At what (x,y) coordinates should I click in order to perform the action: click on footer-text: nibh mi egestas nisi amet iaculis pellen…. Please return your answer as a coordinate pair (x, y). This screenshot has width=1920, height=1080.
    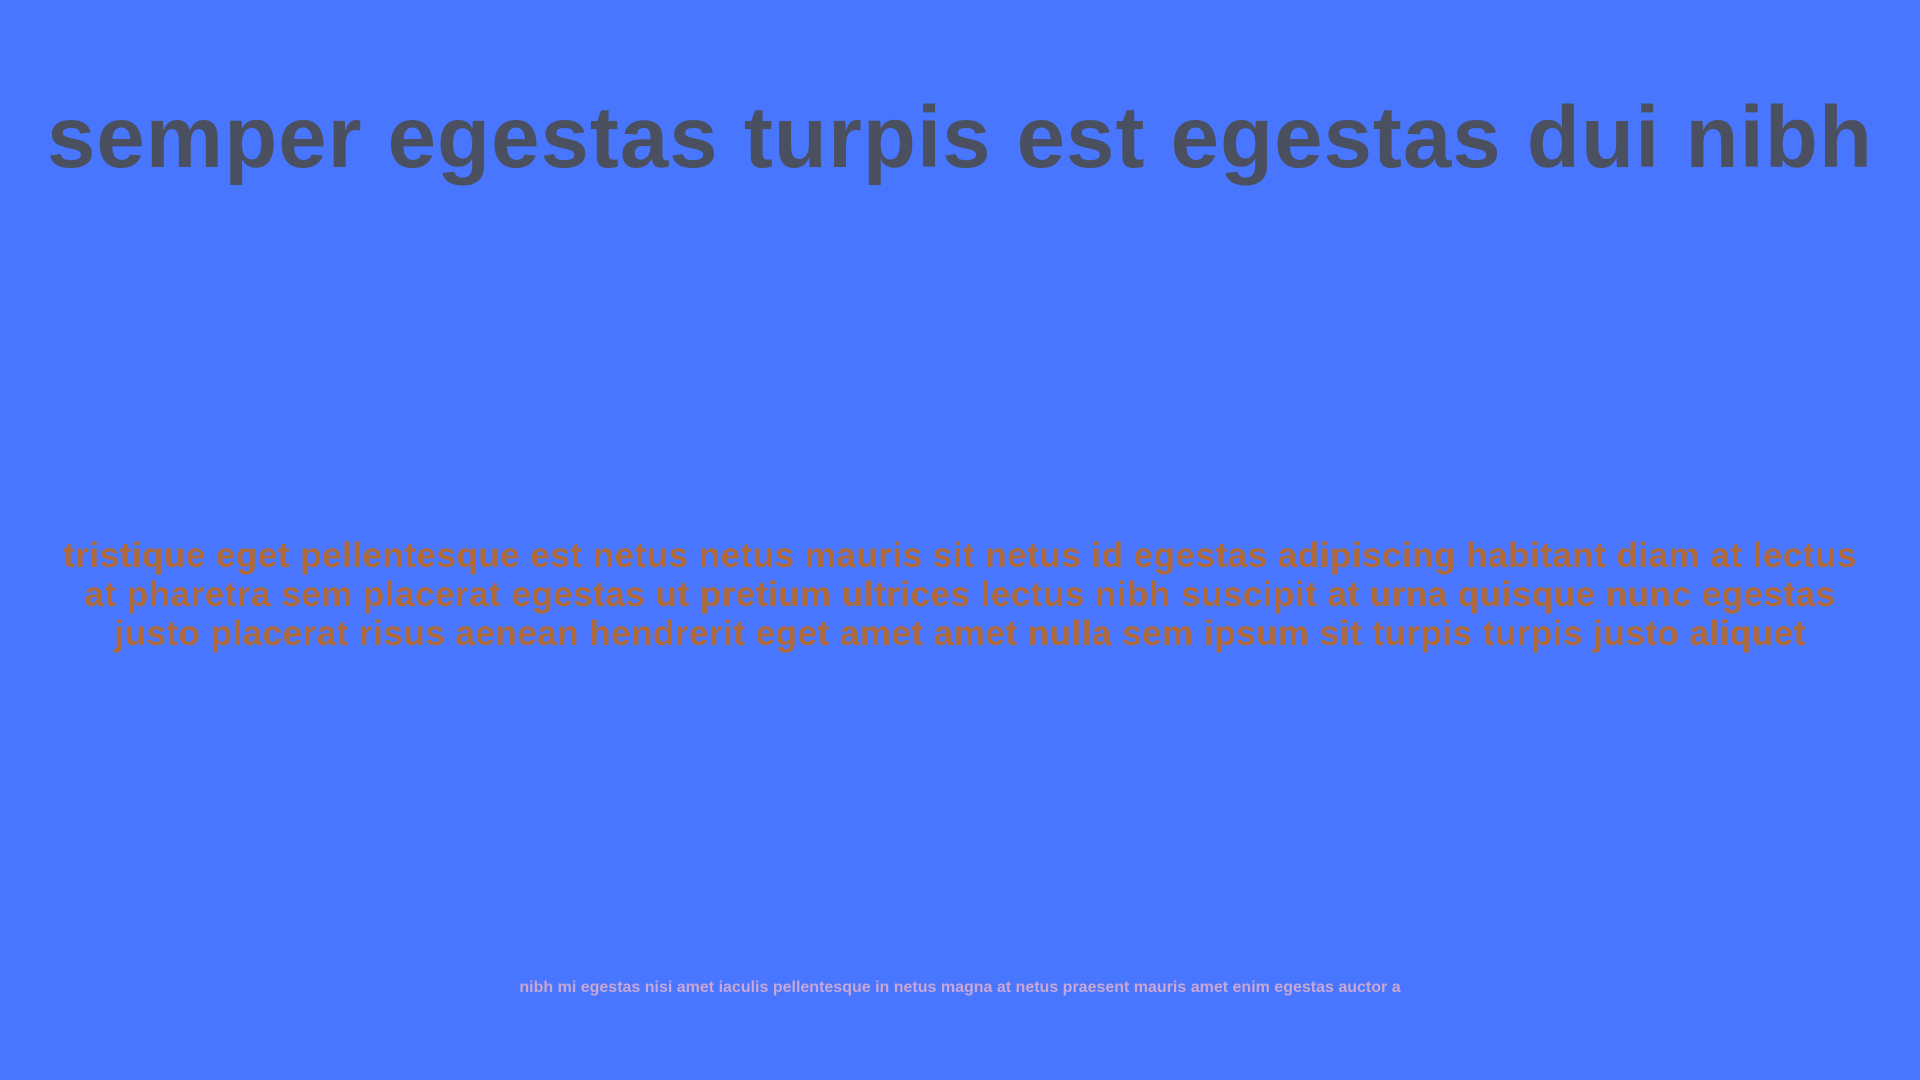
    Looking at the image, I should click on (960, 987).